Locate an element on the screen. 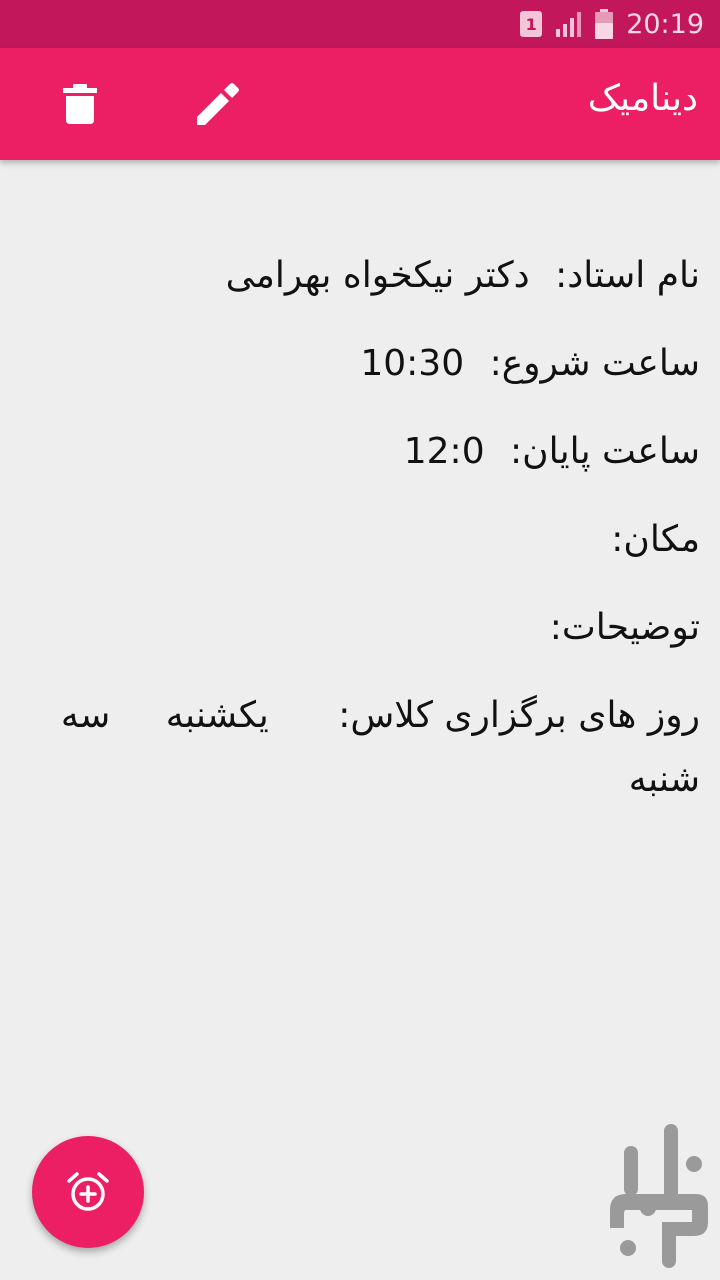  teacher-value: دکتر نیکخواه بهرامی is located at coordinates (377, 275).